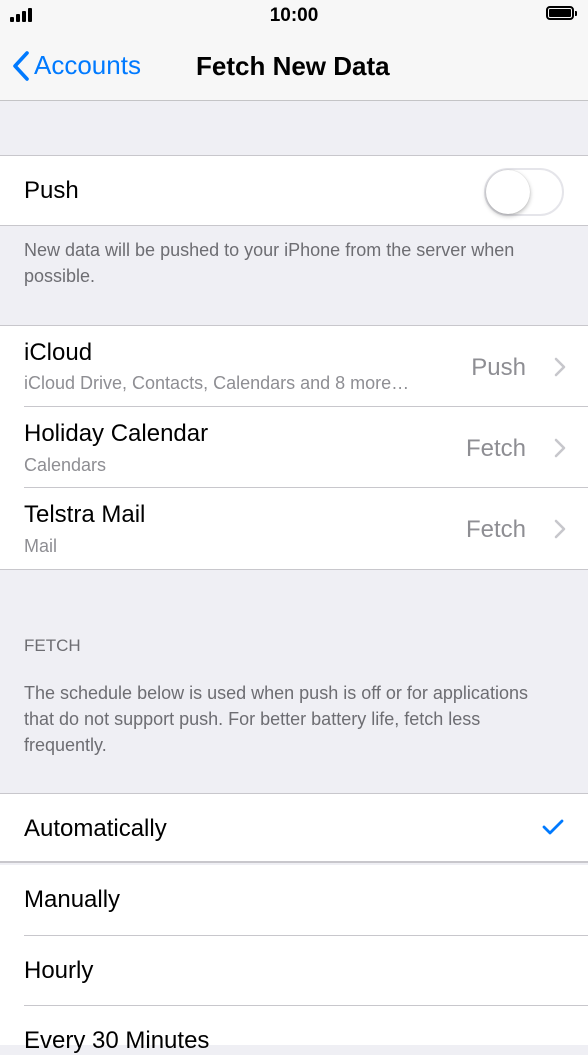 This screenshot has height=1055, width=588. Describe the element at coordinates (294, 529) in the screenshot. I see `account-row-telstra-mail: Telstra Mail Mail Fetch` at that location.